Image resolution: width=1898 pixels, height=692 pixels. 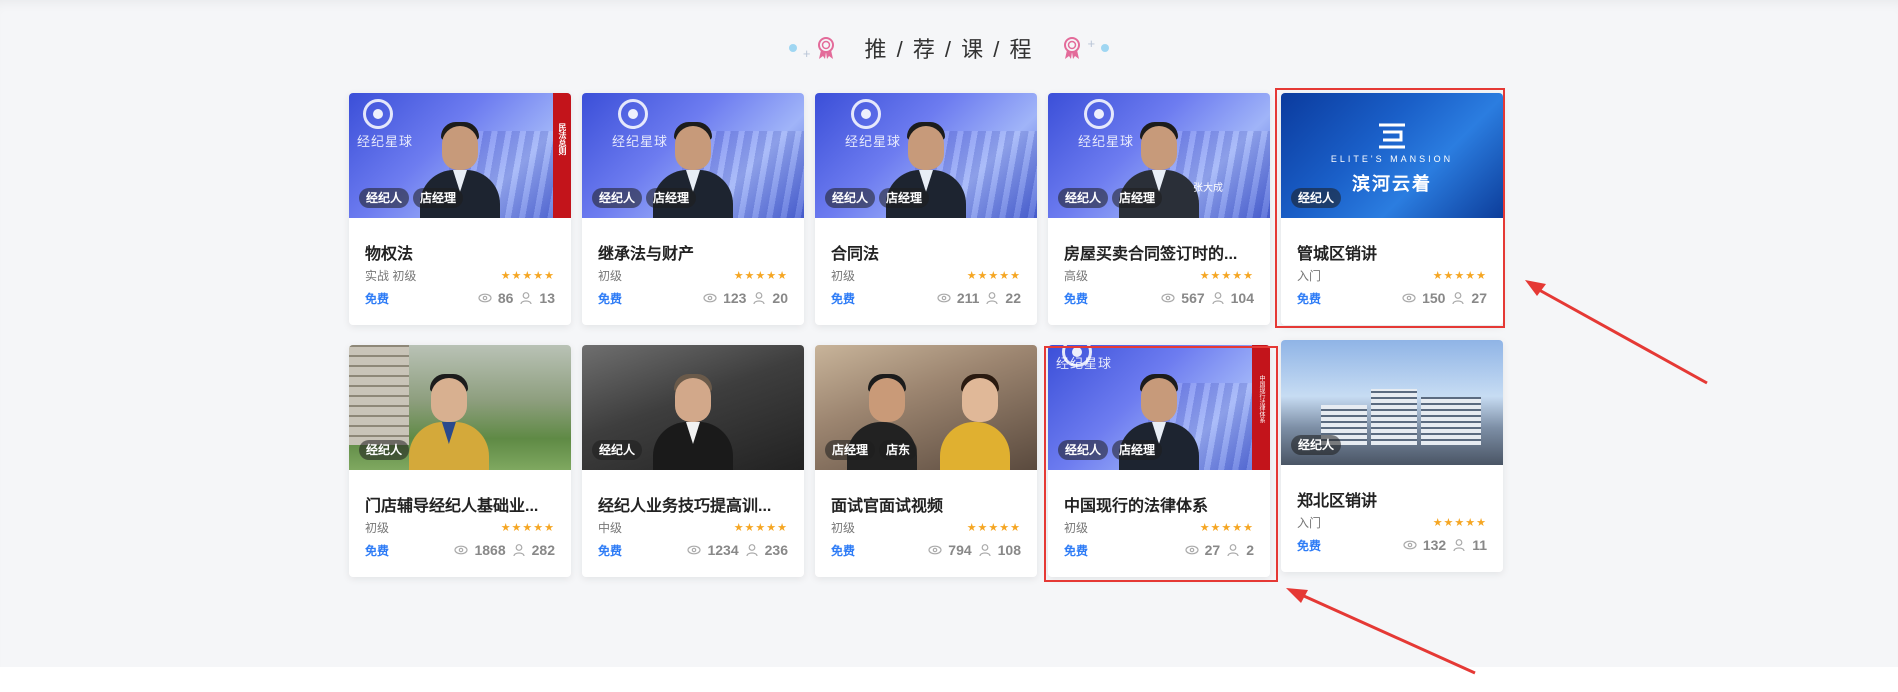 I want to click on annotation-arrows, so click(x=1497, y=477).